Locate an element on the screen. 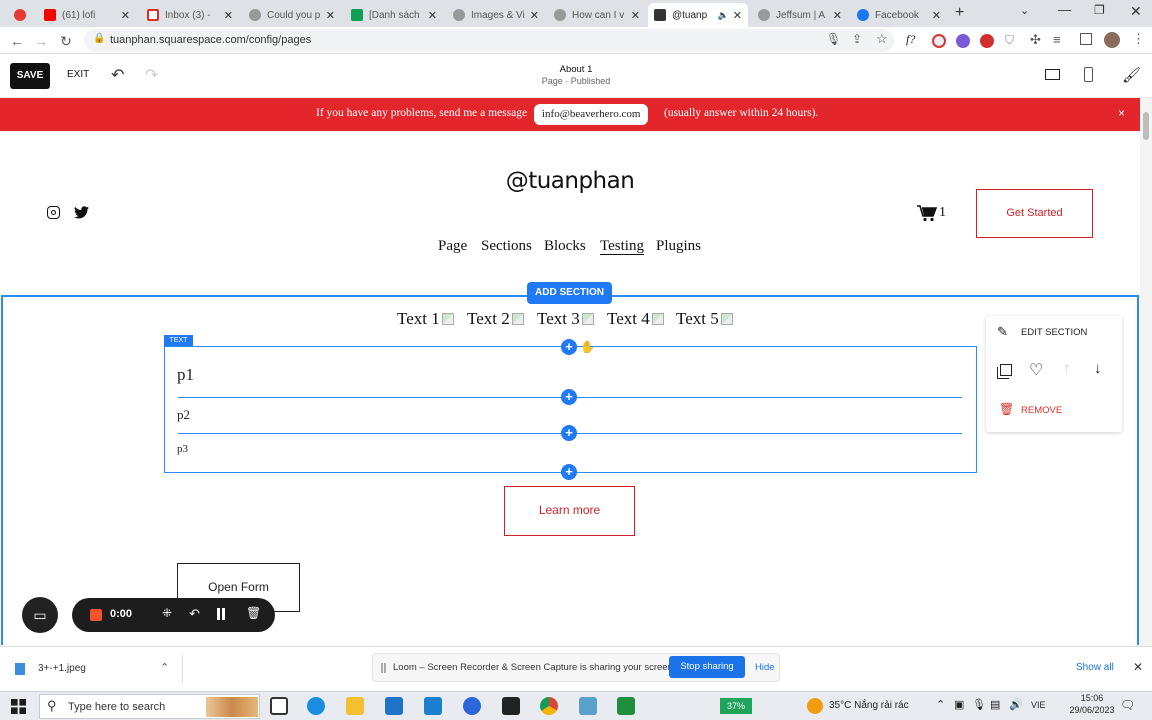 The height and width of the screenshot is (720, 1152). taskbar-search-input: ⚲ Type here to search is located at coordinates (149, 706).